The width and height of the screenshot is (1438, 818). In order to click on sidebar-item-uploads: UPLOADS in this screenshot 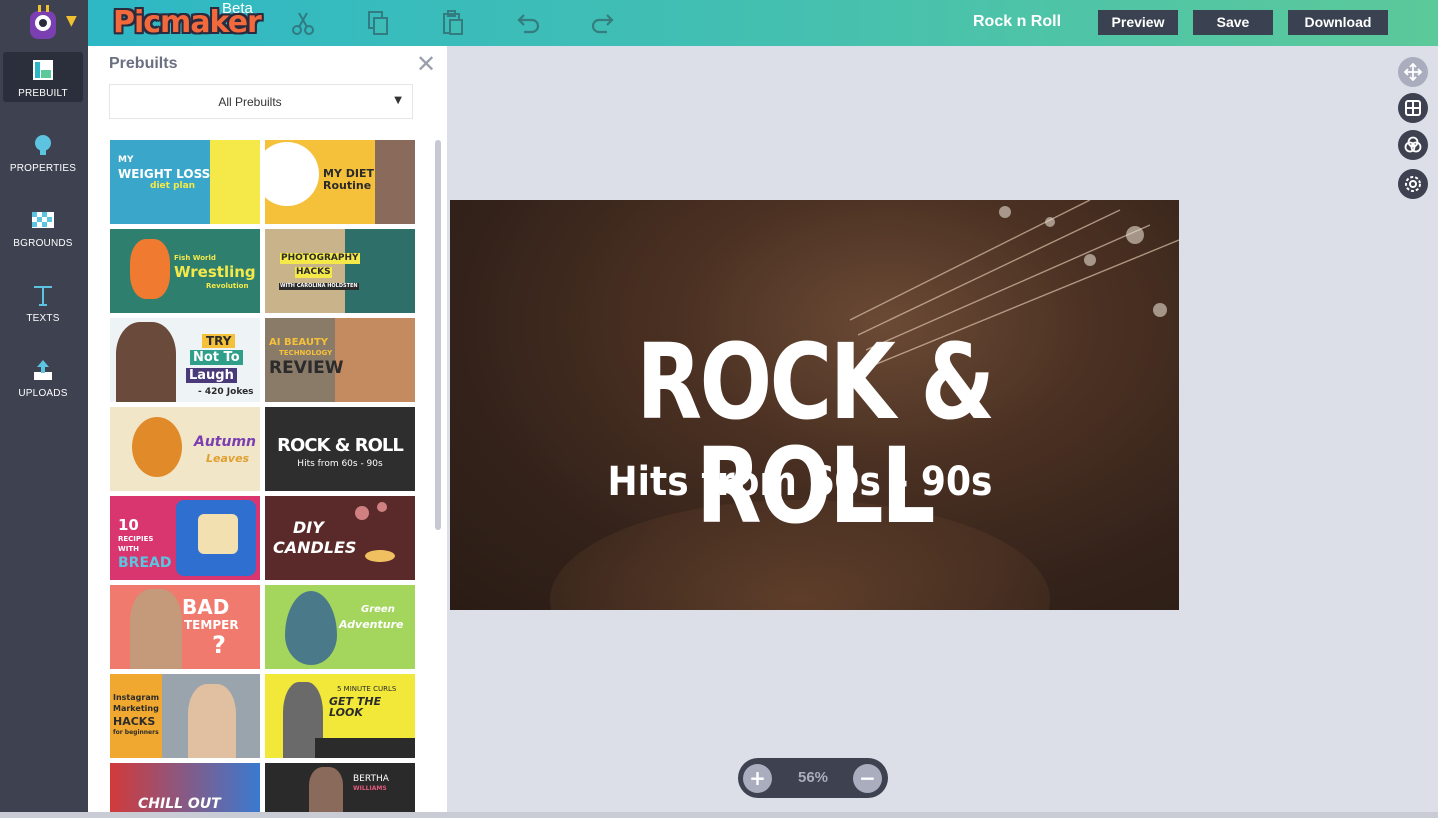, I will do `click(43, 377)`.